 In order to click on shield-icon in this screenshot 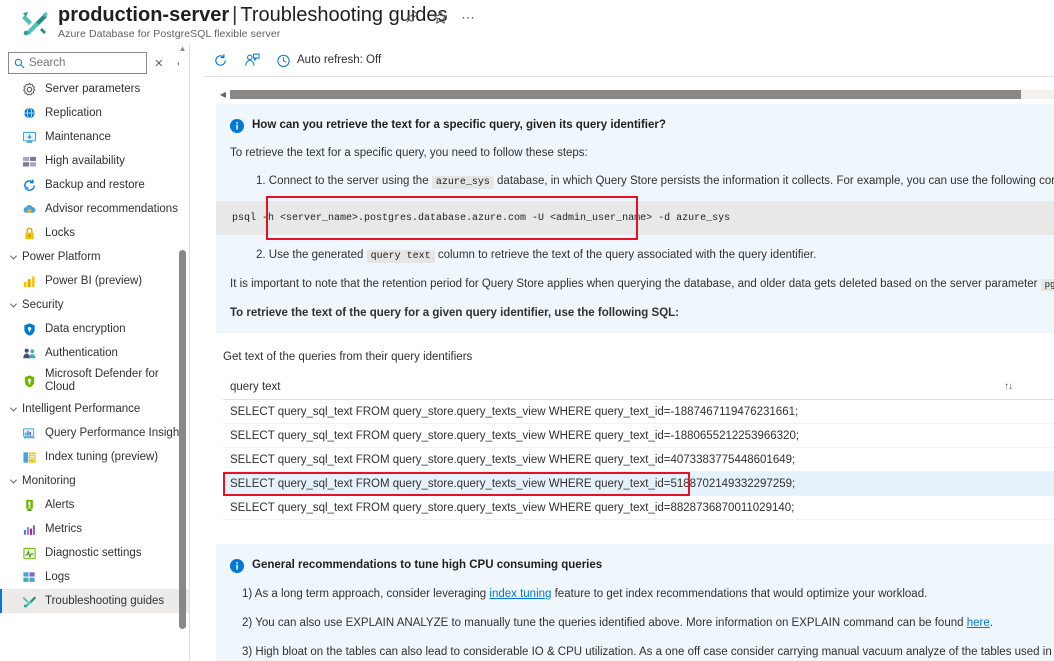, I will do `click(29, 329)`.